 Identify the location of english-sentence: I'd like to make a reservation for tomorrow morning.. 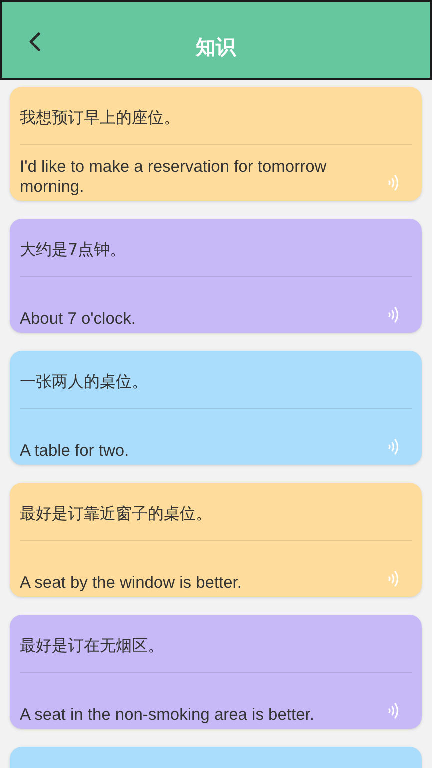
(174, 177).